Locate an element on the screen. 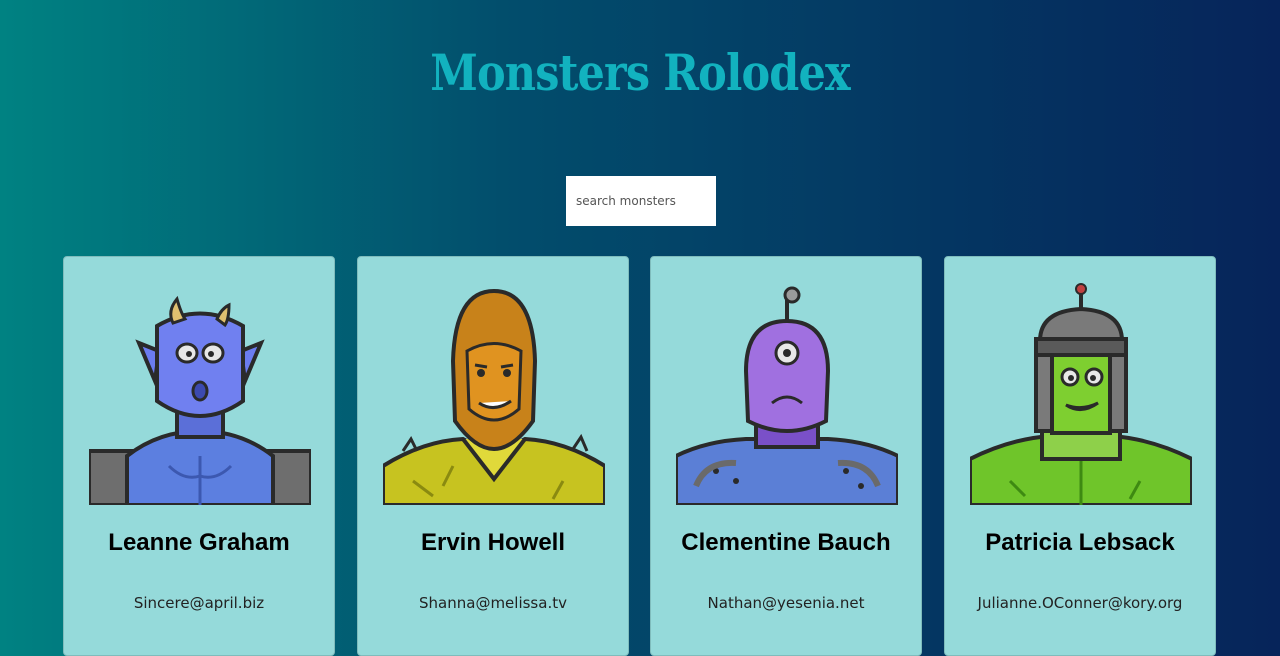 The image size is (1280, 656). search-monsters-input is located at coordinates (641, 201).